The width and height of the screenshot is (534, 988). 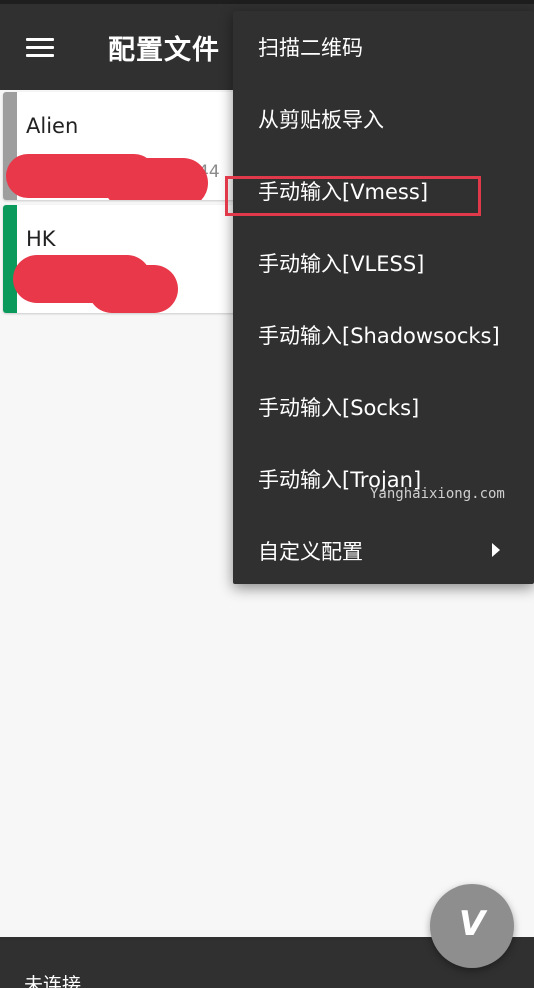 What do you see at coordinates (383, 478) in the screenshot?
I see `menu-item-manual-trojan: 手动输入[Trojan]` at bounding box center [383, 478].